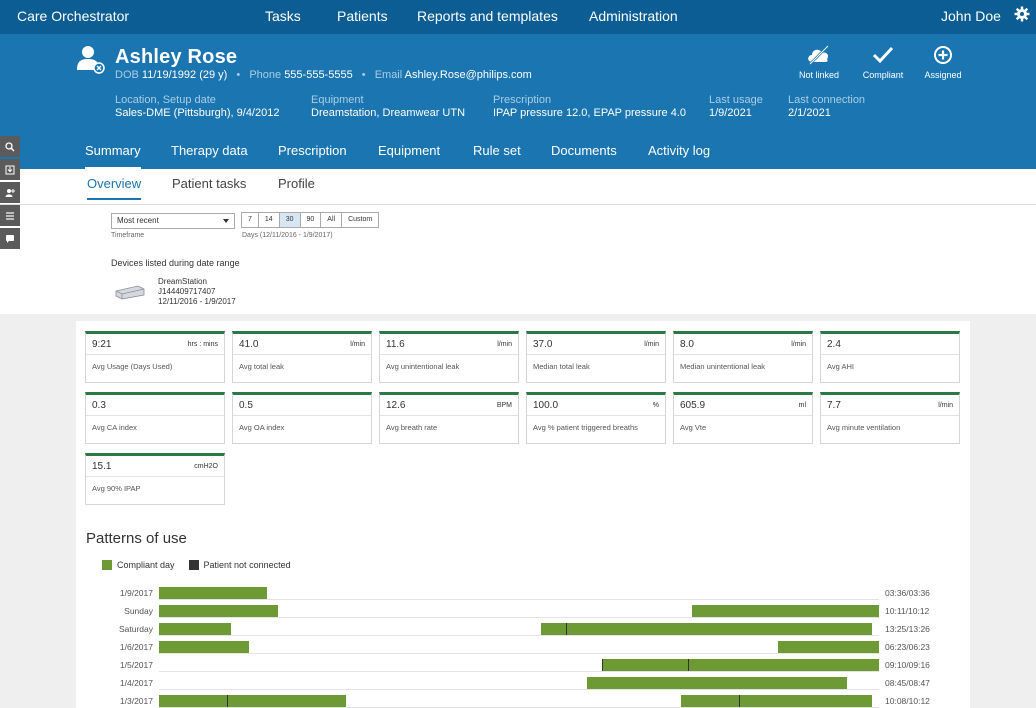 The image size is (1036, 708). I want to click on metric-card: 15.1 cmH2O Avg 90% IPAP, so click(155, 479).